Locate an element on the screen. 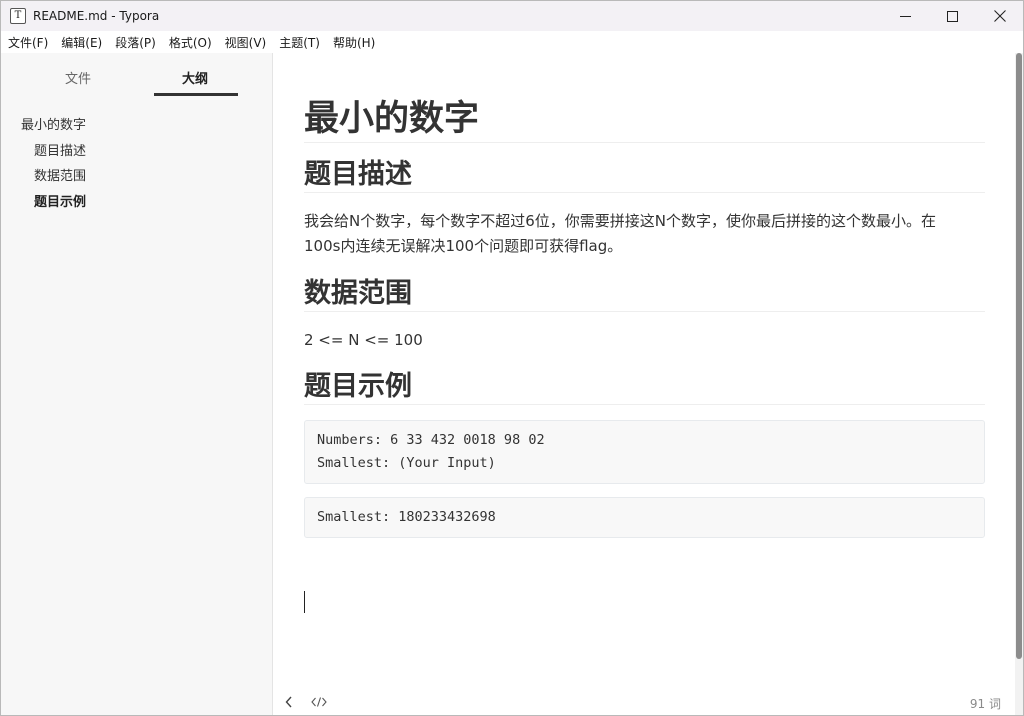  code-line: Smallest: 180233432698 is located at coordinates (406, 517).